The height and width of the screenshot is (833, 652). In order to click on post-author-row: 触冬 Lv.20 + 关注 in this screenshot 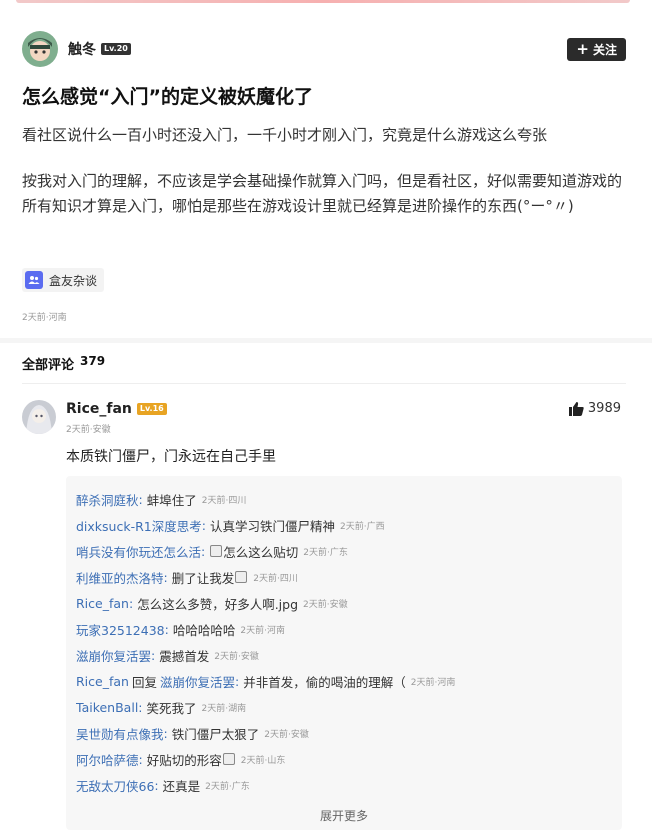, I will do `click(324, 49)`.